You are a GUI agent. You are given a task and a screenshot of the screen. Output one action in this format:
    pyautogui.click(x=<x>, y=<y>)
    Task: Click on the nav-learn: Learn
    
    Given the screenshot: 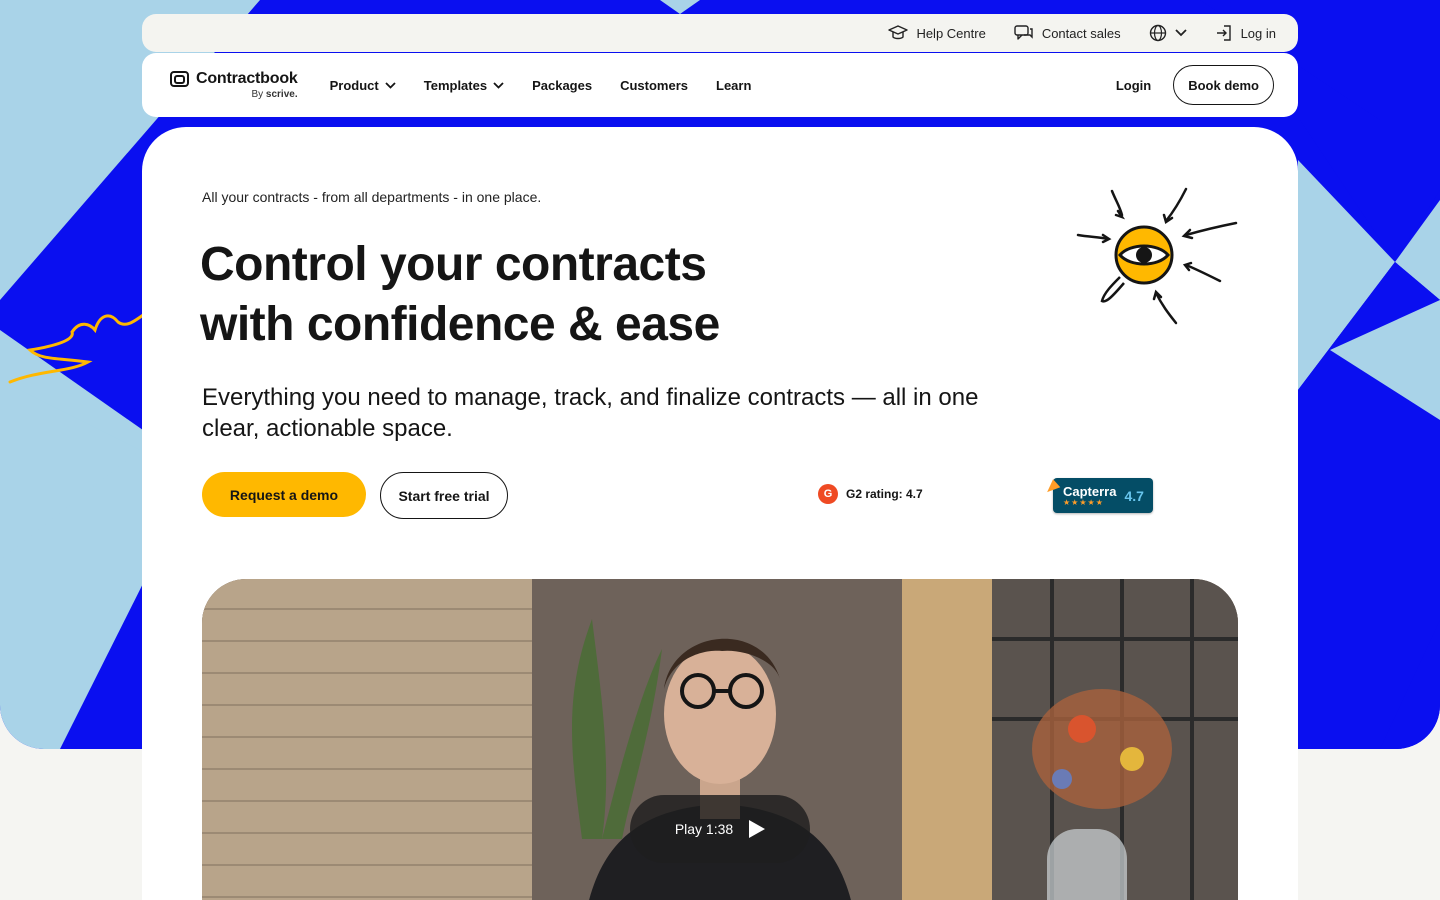 What is the action you would take?
    pyautogui.click(x=733, y=85)
    